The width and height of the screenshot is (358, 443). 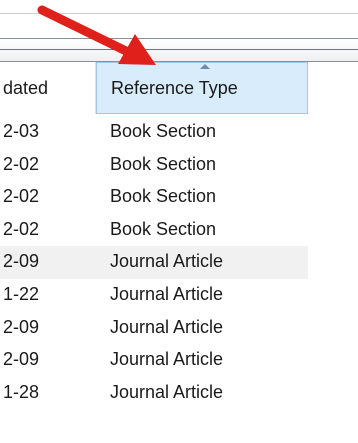 What do you see at coordinates (26, 87) in the screenshot?
I see `column-header-updated-label: dated` at bounding box center [26, 87].